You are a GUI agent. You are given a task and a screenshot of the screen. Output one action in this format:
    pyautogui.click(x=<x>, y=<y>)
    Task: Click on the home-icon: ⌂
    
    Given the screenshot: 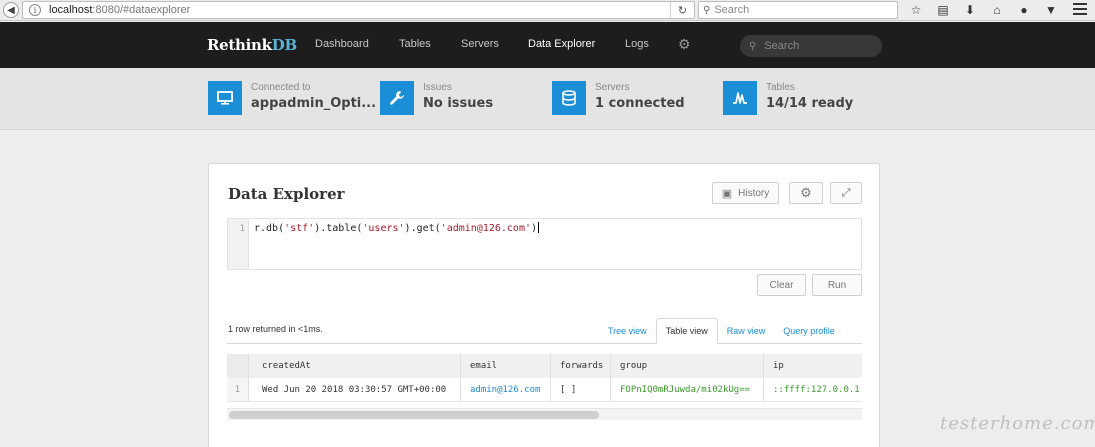 What is the action you would take?
    pyautogui.click(x=997, y=10)
    